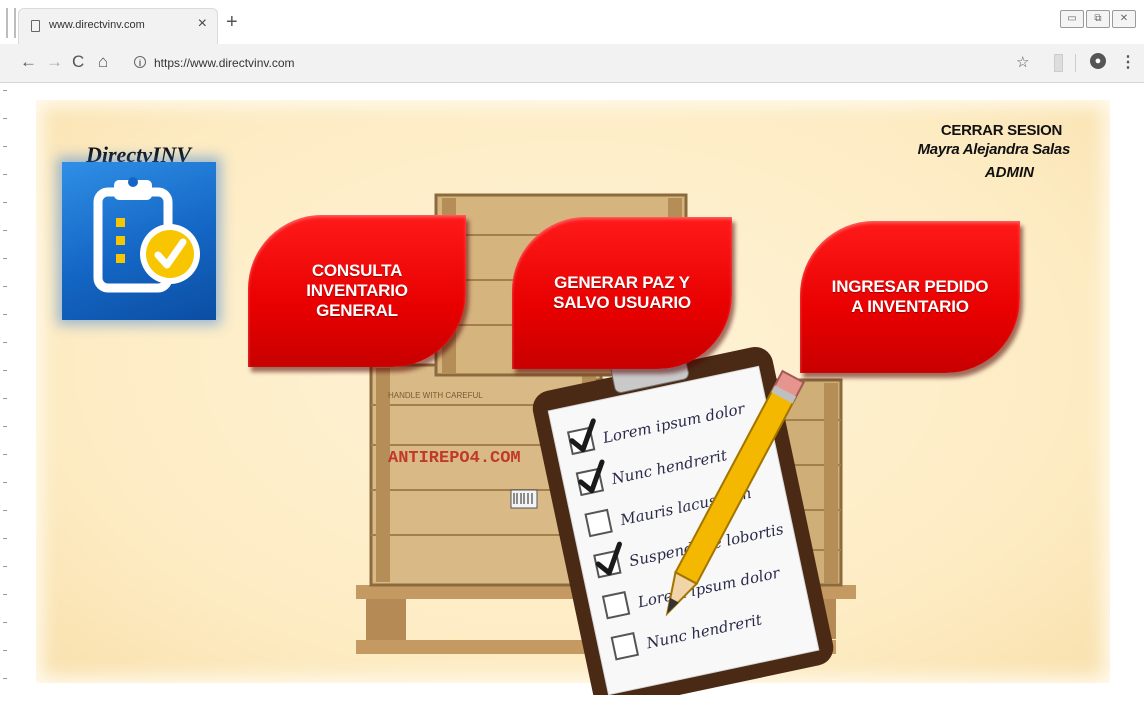 The image size is (1144, 702). What do you see at coordinates (4, 391) in the screenshot?
I see `page-ruler` at bounding box center [4, 391].